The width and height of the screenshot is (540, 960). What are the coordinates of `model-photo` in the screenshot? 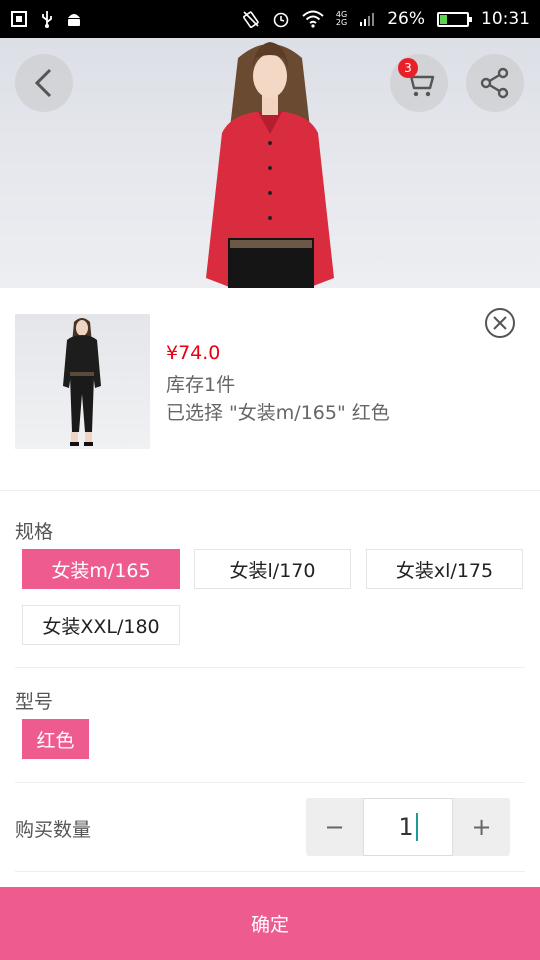 It's located at (270, 165).